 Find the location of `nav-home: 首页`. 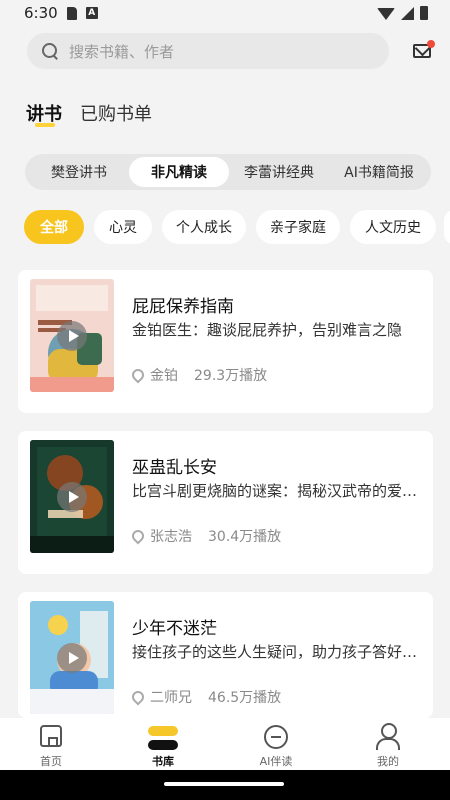

nav-home: 首页 is located at coordinates (51, 744).